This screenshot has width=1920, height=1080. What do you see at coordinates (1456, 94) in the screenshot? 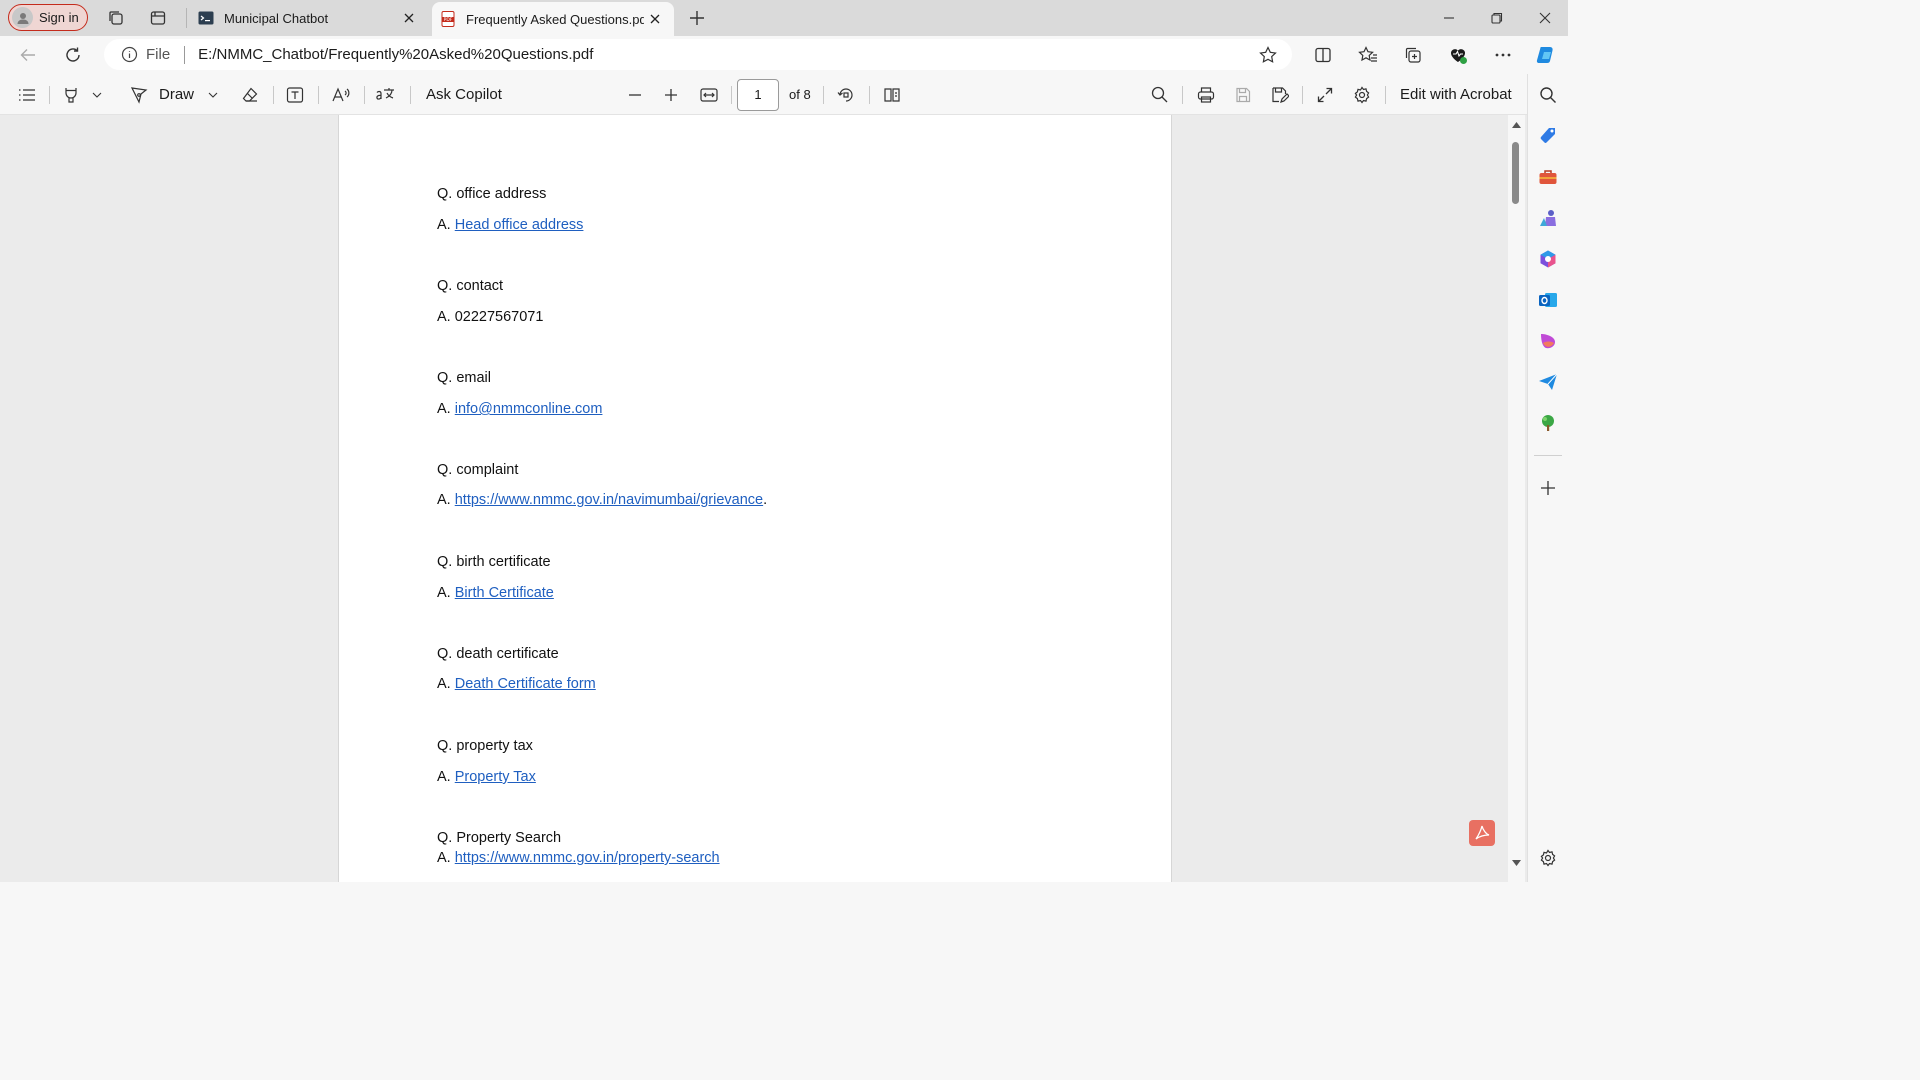
I see `edit-with-acrobat-button: Edit with Acrobat` at bounding box center [1456, 94].